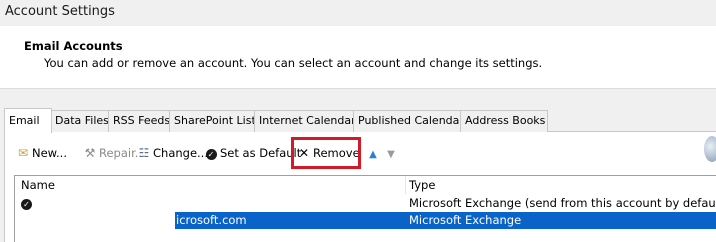 The image size is (716, 242). What do you see at coordinates (307, 121) in the screenshot?
I see `tab-internet-calendars: Internet Calendars` at bounding box center [307, 121].